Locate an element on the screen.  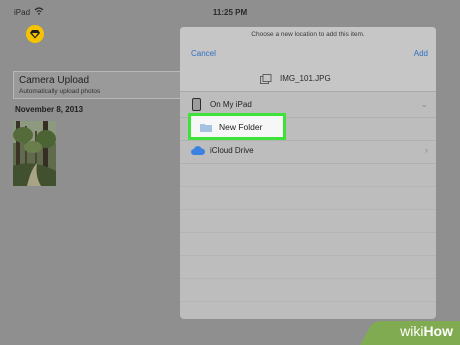
watermark-text: wikiHow is located at coordinates (426, 331).